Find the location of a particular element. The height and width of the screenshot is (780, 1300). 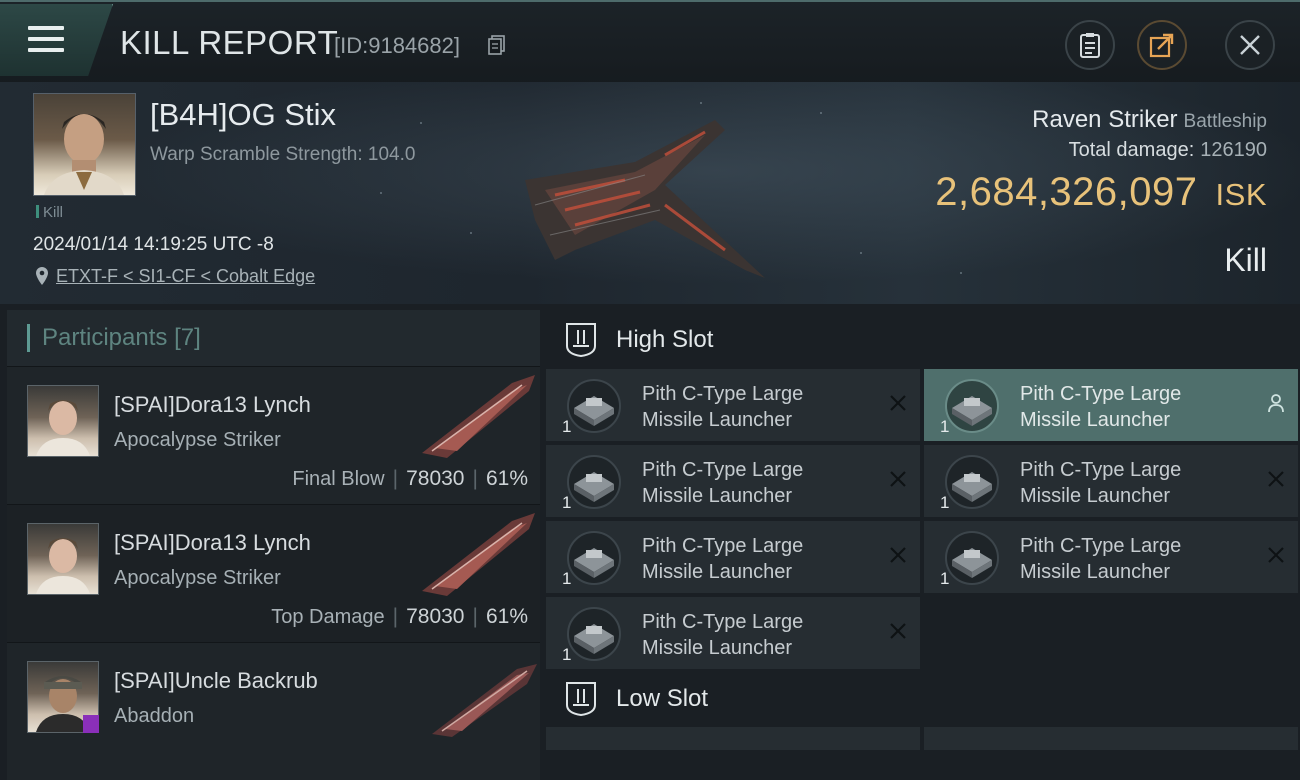

page-title: KILL REPORT is located at coordinates (229, 42).